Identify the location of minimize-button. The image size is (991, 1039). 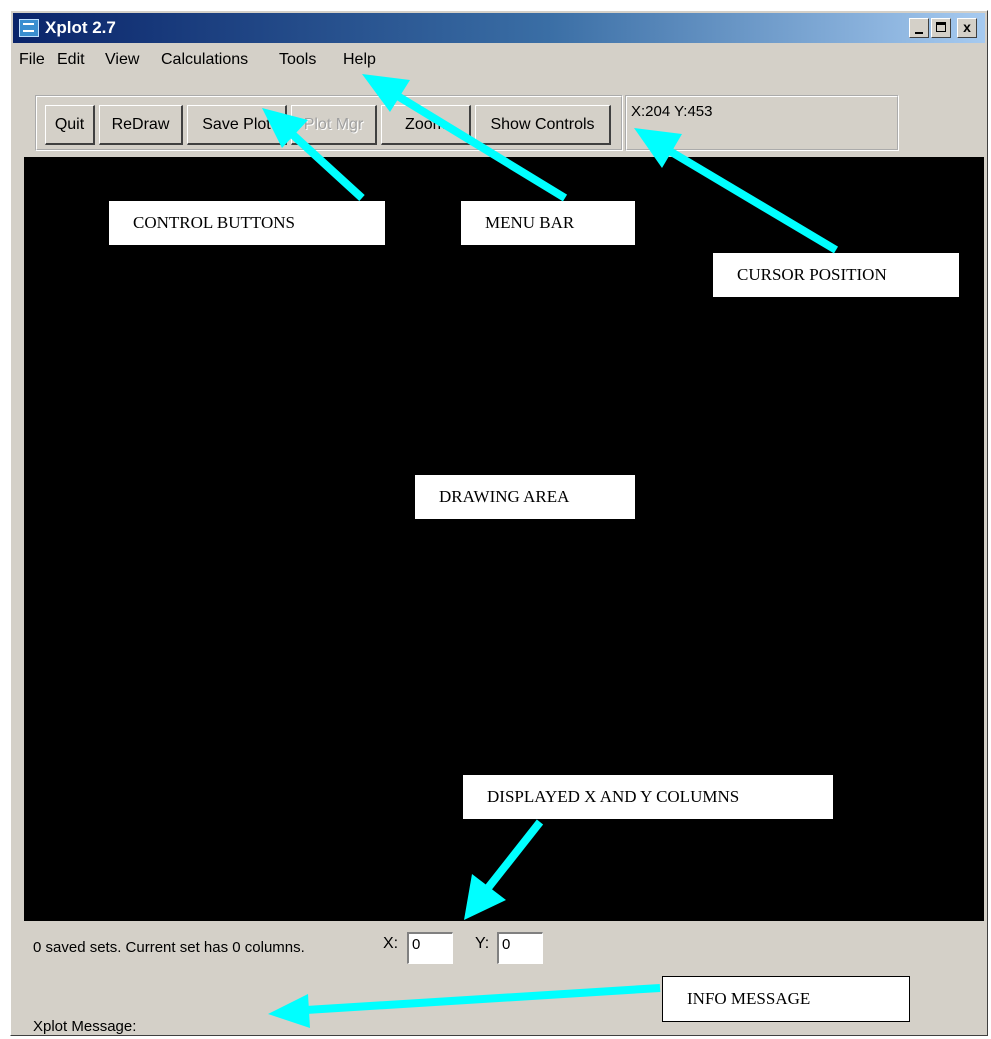
(919, 28).